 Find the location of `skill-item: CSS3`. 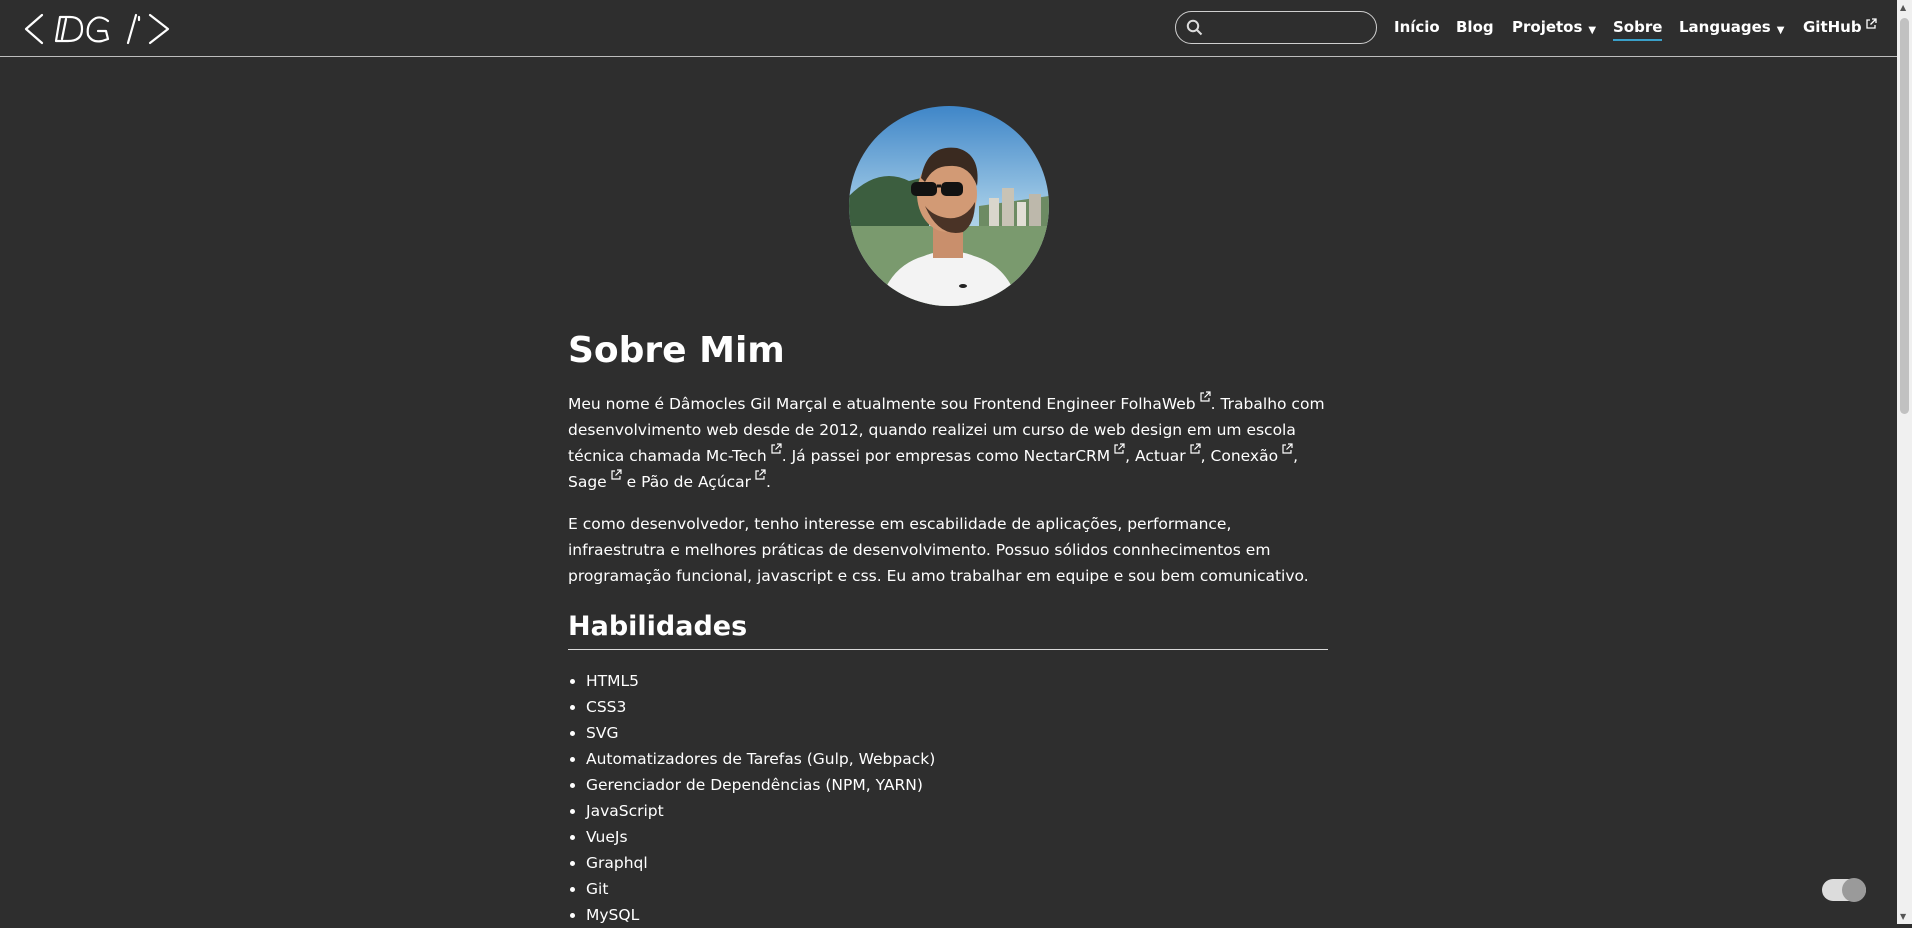

skill-item: CSS3 is located at coordinates (957, 707).